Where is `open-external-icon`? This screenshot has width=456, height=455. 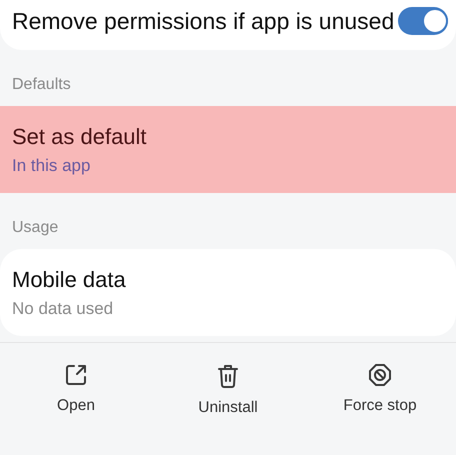
open-external-icon is located at coordinates (76, 375).